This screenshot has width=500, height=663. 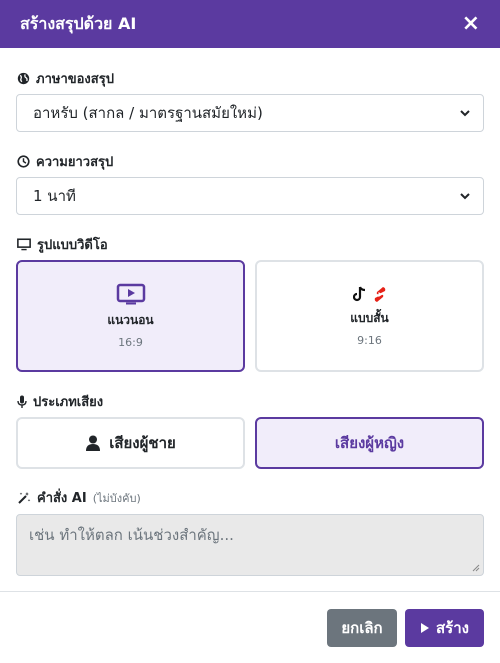 What do you see at coordinates (54, 196) in the screenshot?
I see `length-select-value: 1 นาที` at bounding box center [54, 196].